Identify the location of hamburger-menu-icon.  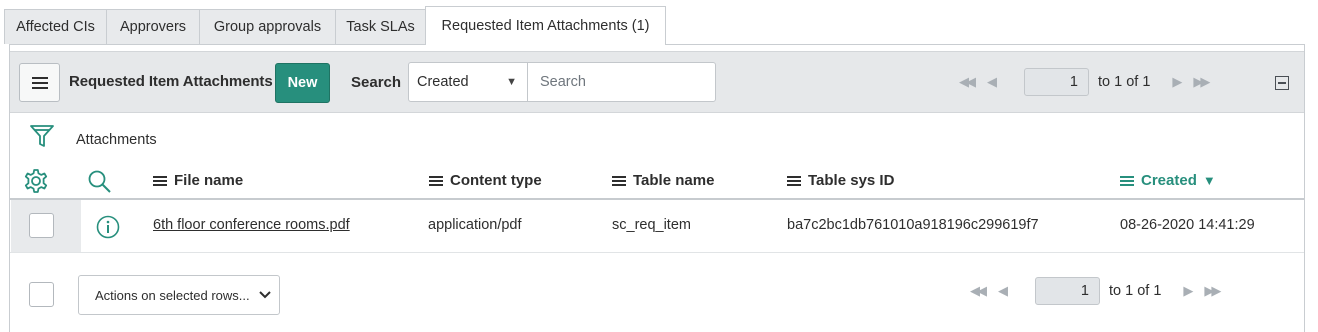
(39, 82).